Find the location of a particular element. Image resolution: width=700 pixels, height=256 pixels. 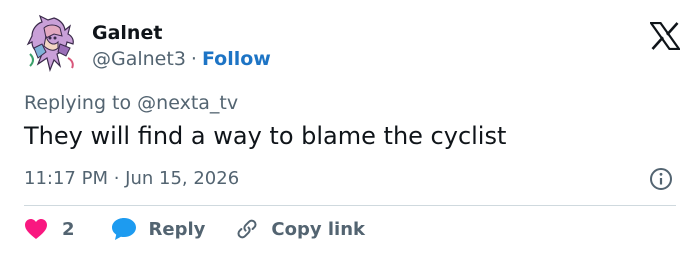

heart-icon is located at coordinates (36, 229).